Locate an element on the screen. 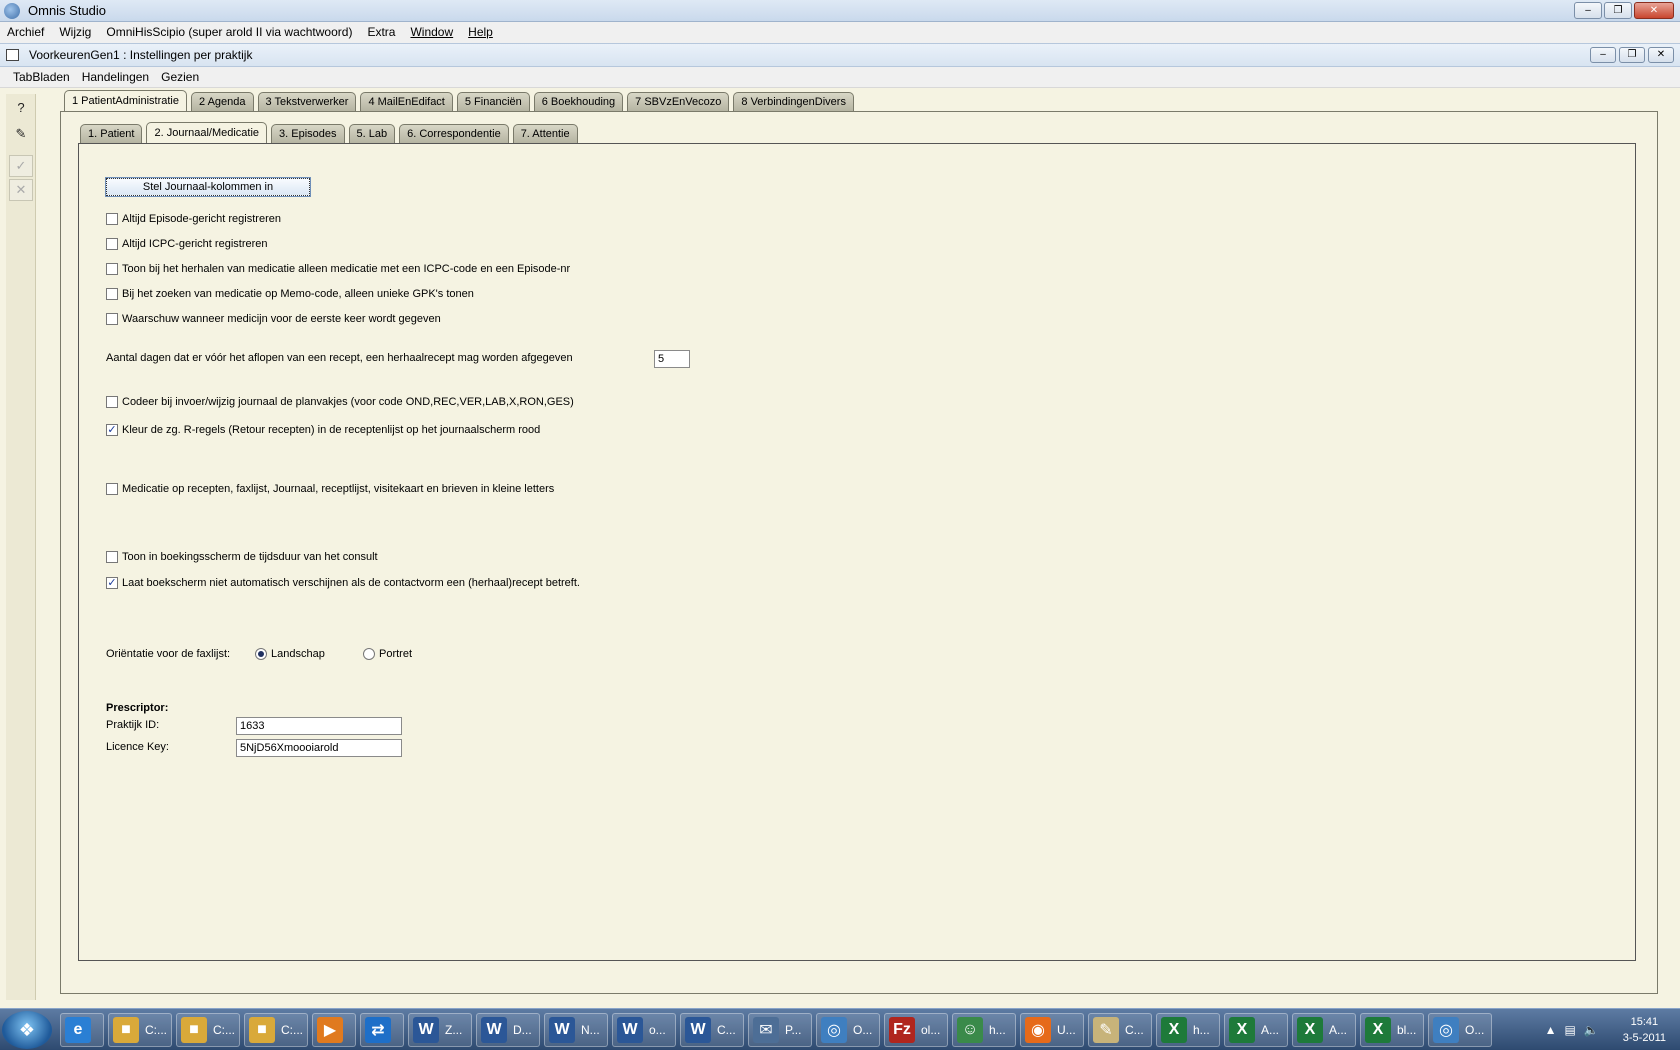 The height and width of the screenshot is (1050, 1680). codeer-checkbox is located at coordinates (112, 402).